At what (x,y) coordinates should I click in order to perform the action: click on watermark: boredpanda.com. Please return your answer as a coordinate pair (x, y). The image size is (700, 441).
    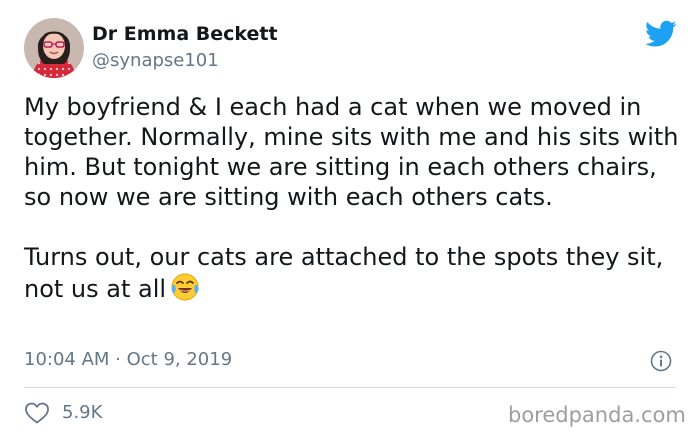
    Looking at the image, I should click on (597, 415).